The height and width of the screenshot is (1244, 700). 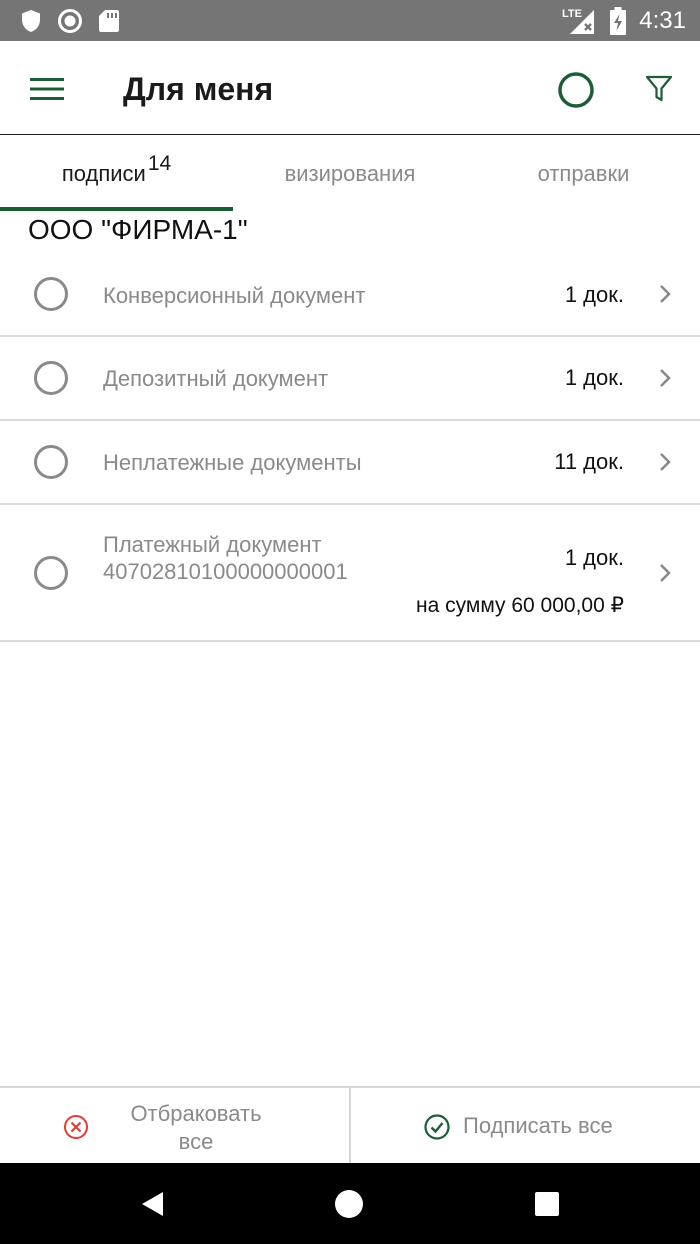 What do you see at coordinates (350, 1125) in the screenshot?
I see `action-bar: Отбраковать все Подписать все` at bounding box center [350, 1125].